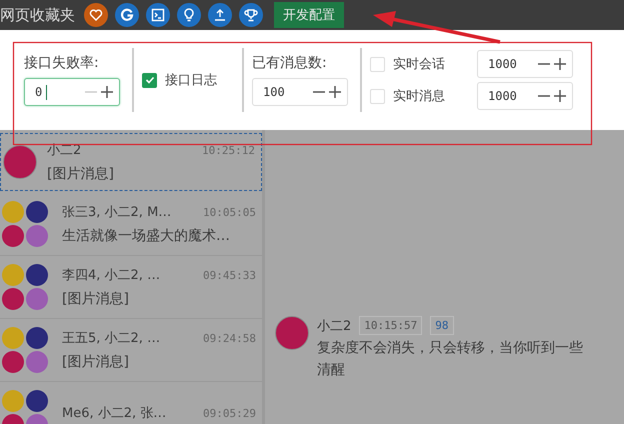 Image resolution: width=624 pixels, height=424 pixels. I want to click on dev-config-button: 开发配置, so click(309, 15).